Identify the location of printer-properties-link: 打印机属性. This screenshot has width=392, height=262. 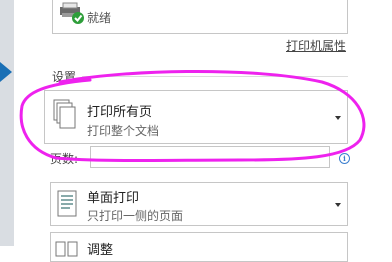
(316, 45).